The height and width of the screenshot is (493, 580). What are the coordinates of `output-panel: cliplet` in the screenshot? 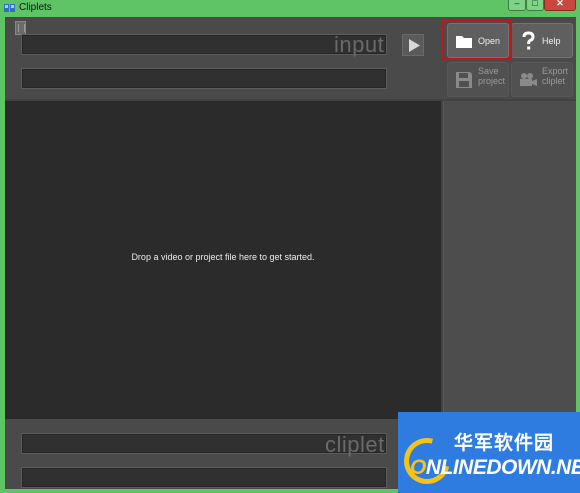 It's located at (223, 454).